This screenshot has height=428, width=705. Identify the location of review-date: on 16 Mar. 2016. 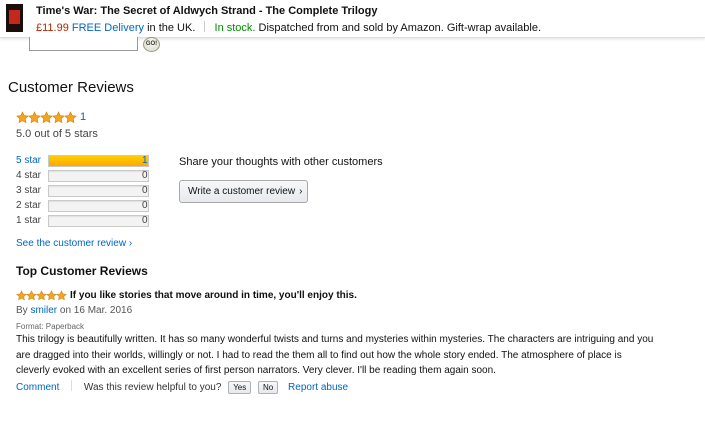
(96, 310).